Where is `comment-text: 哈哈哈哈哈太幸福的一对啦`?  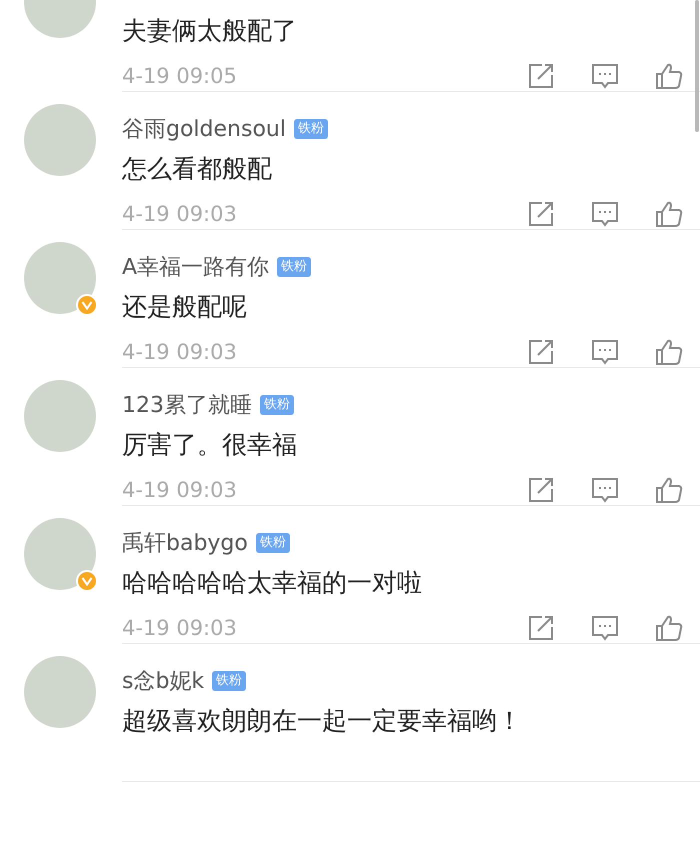 comment-text: 哈哈哈哈哈太幸福的一对啦 is located at coordinates (272, 583).